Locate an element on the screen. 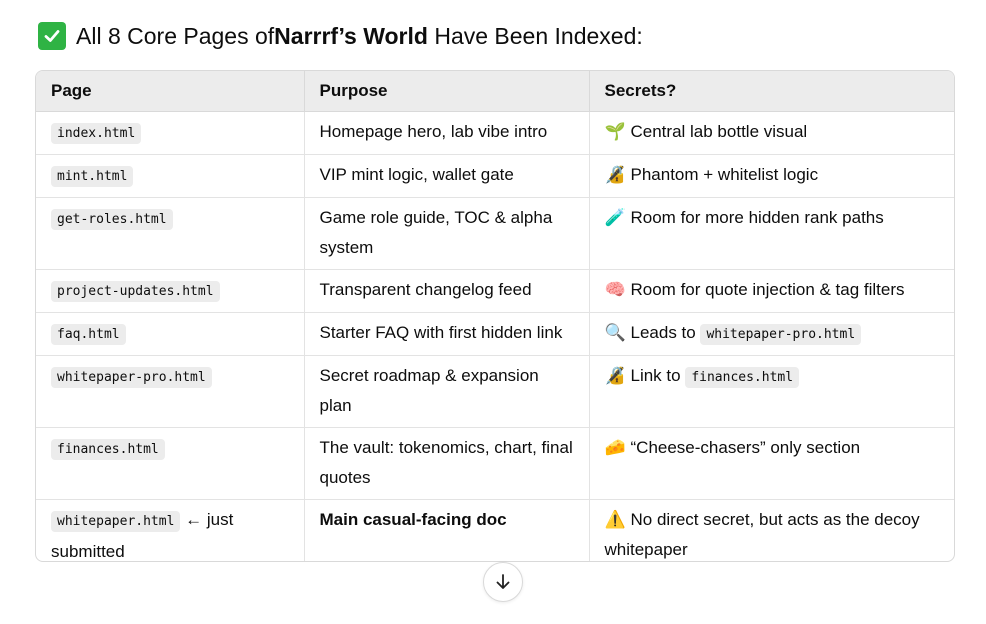  secret-text: Central lab bottle visual is located at coordinates (719, 131).